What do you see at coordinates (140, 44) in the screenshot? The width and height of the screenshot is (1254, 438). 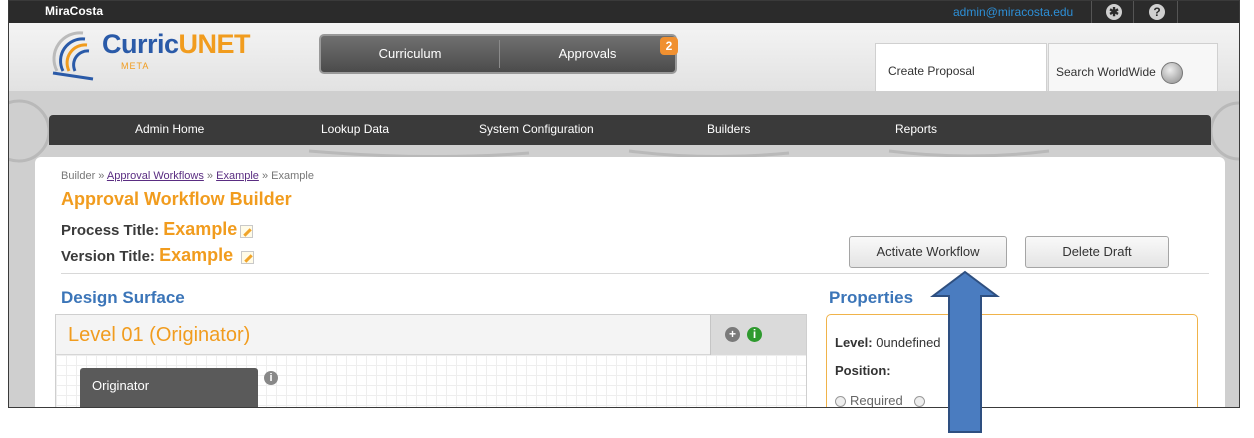 I see `logo-curric: Curric` at bounding box center [140, 44].